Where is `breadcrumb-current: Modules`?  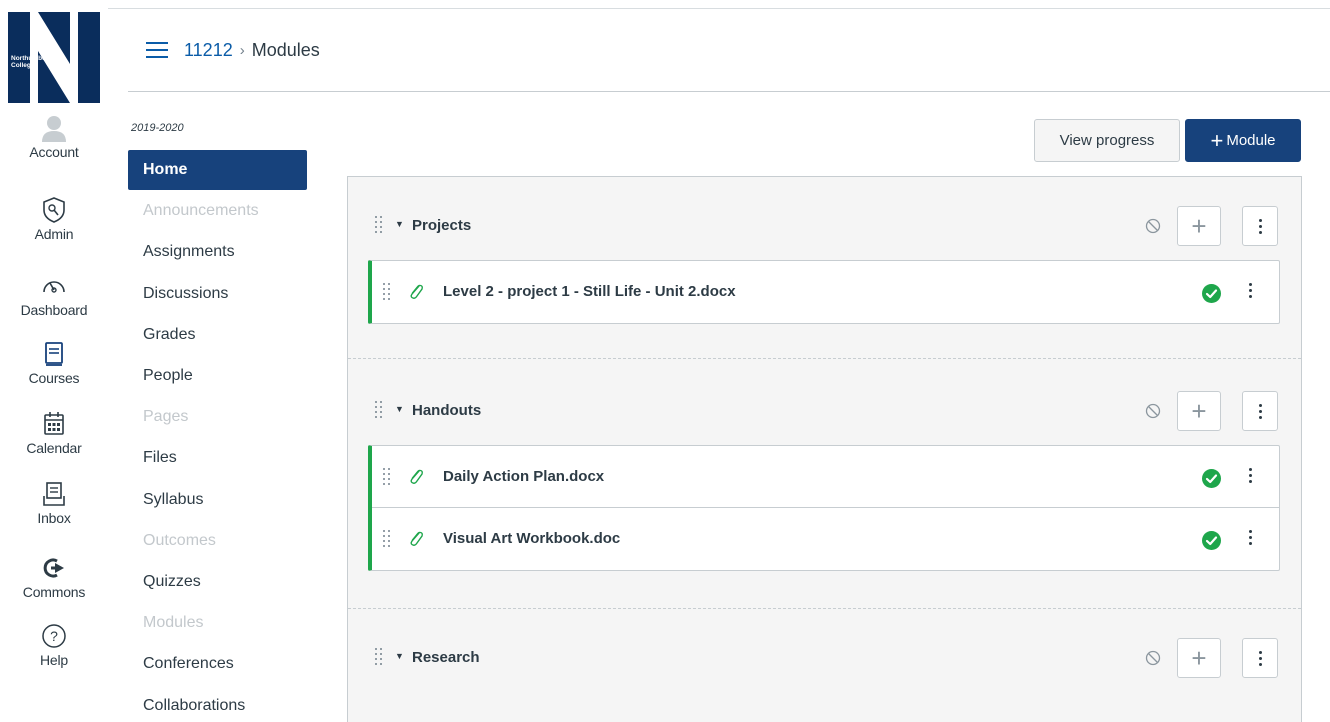 breadcrumb-current: Modules is located at coordinates (285, 50).